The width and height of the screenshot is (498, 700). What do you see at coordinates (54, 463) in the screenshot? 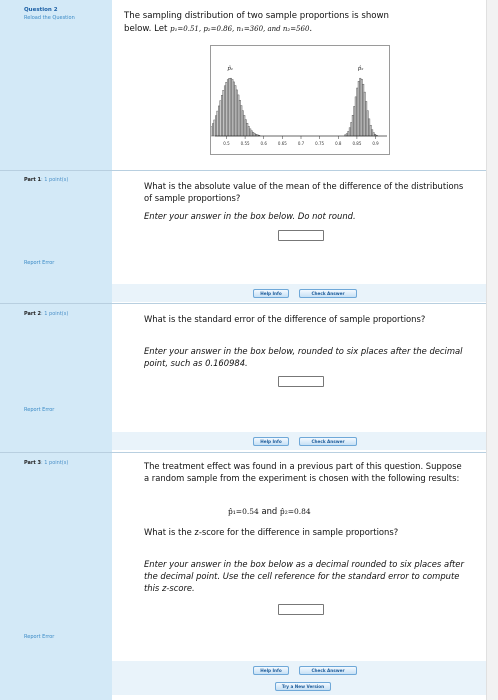
I see `part-3-points: : 1 point(s)` at bounding box center [54, 463].